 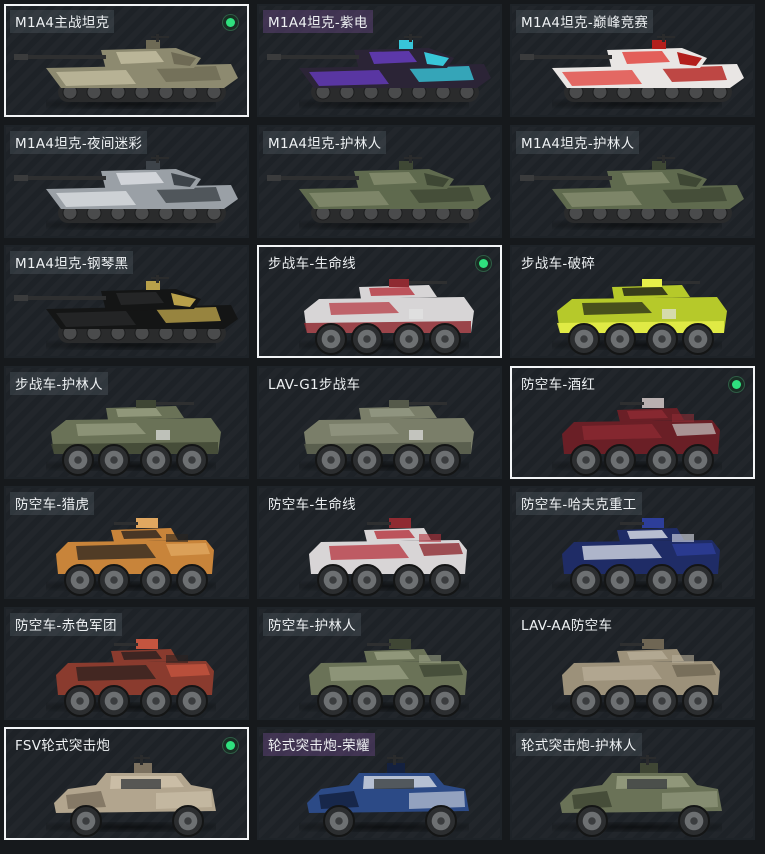 What do you see at coordinates (558, 384) in the screenshot?
I see `skin-name: 防空车-酒红` at bounding box center [558, 384].